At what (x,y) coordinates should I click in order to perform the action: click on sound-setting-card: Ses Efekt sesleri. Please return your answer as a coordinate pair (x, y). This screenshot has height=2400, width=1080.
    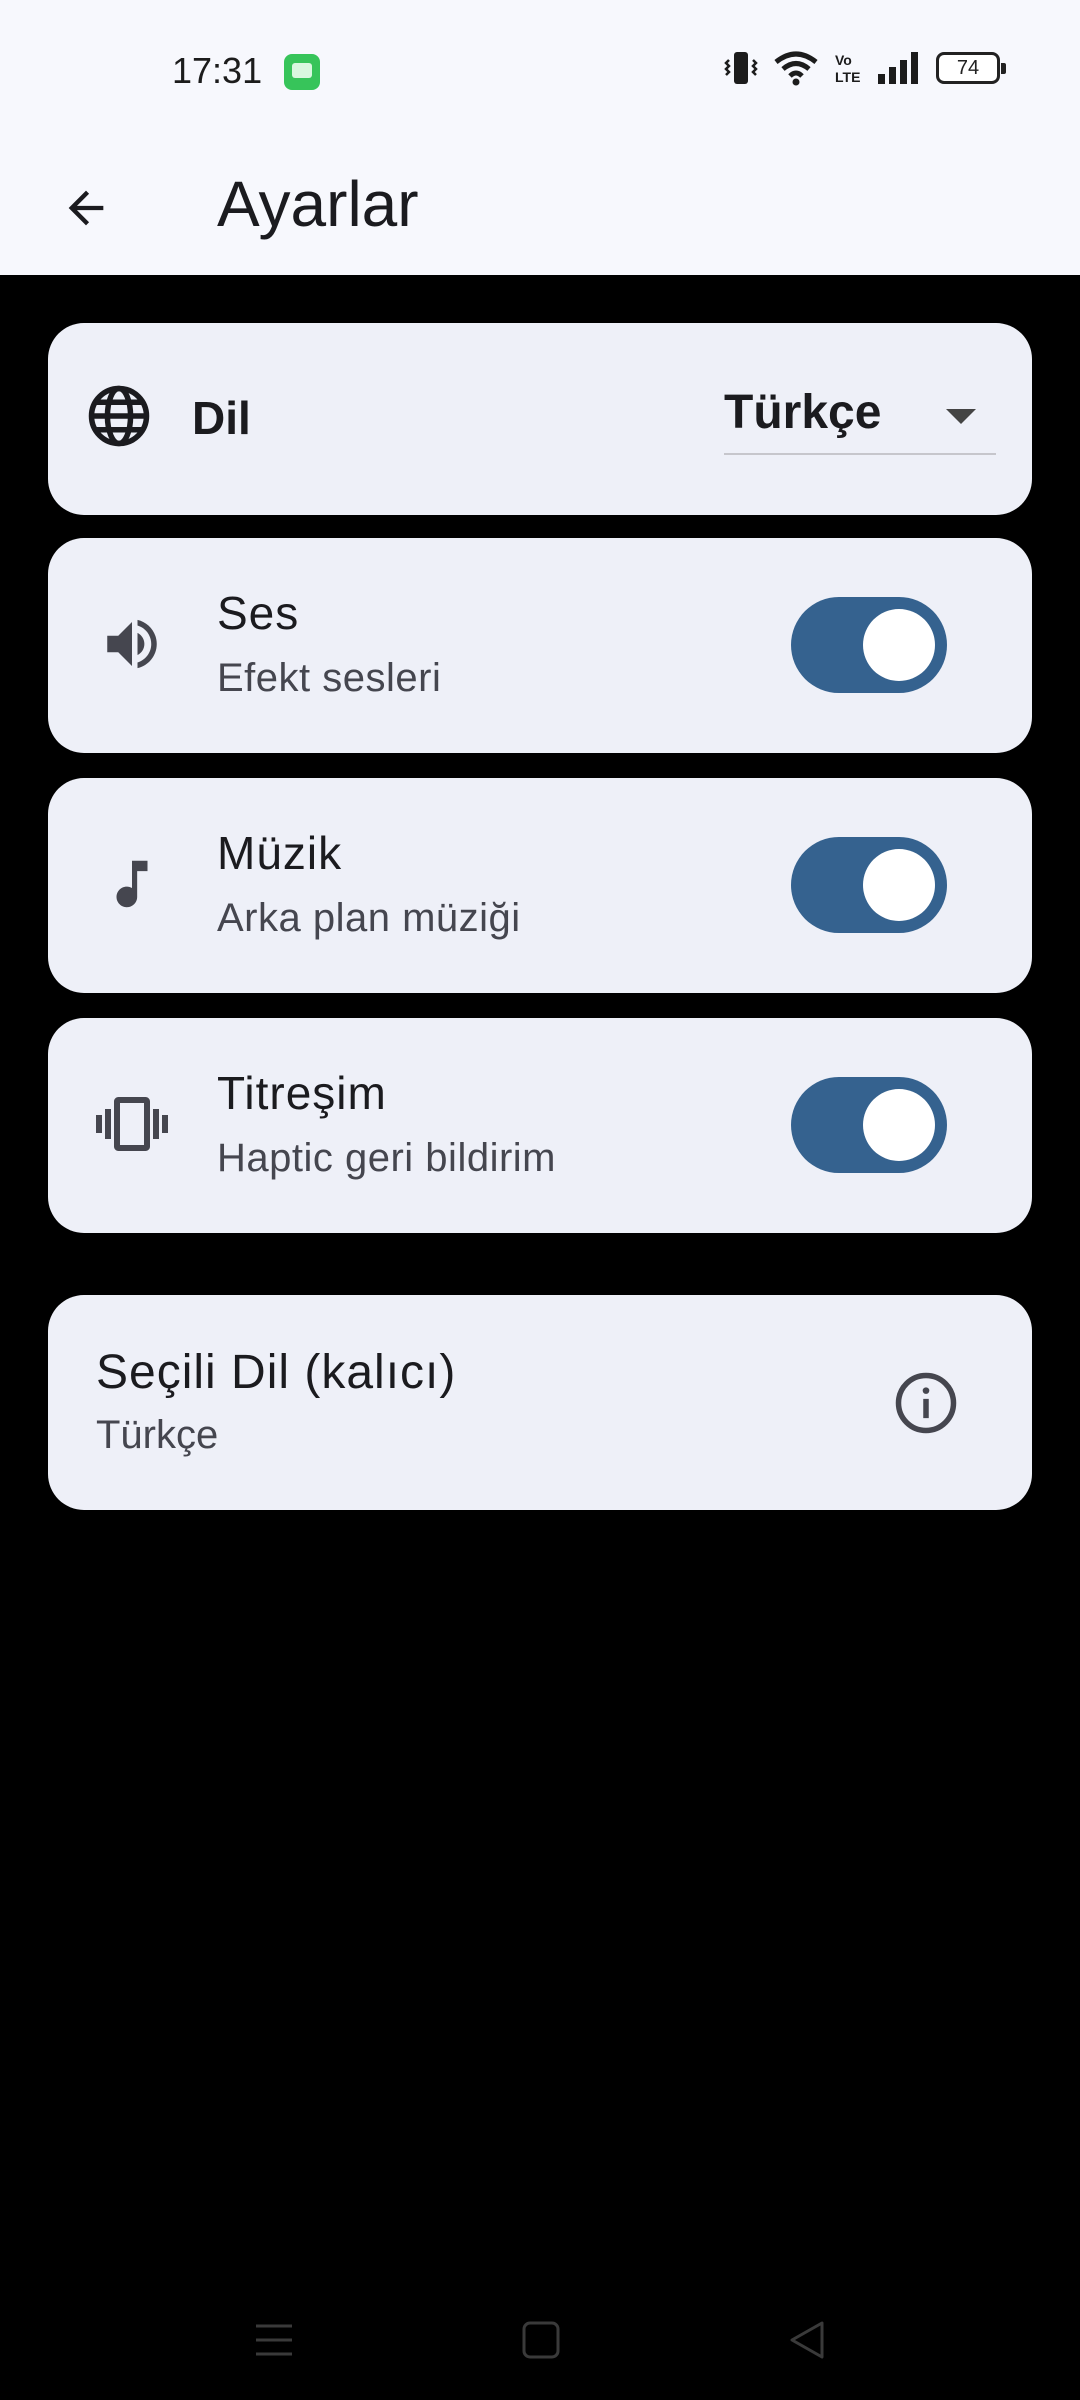
    Looking at the image, I should click on (540, 645).